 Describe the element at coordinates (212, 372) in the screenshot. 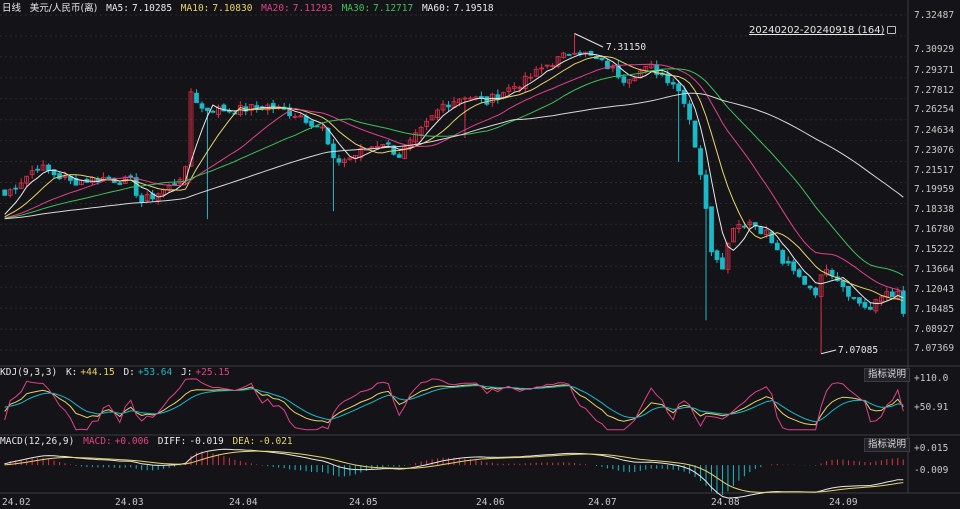

I see `kdj-j-value: +25.15` at that location.